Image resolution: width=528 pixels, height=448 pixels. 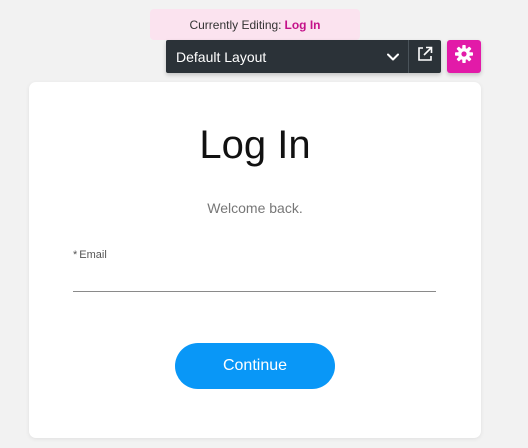 I want to click on external-link-icon, so click(x=425, y=56).